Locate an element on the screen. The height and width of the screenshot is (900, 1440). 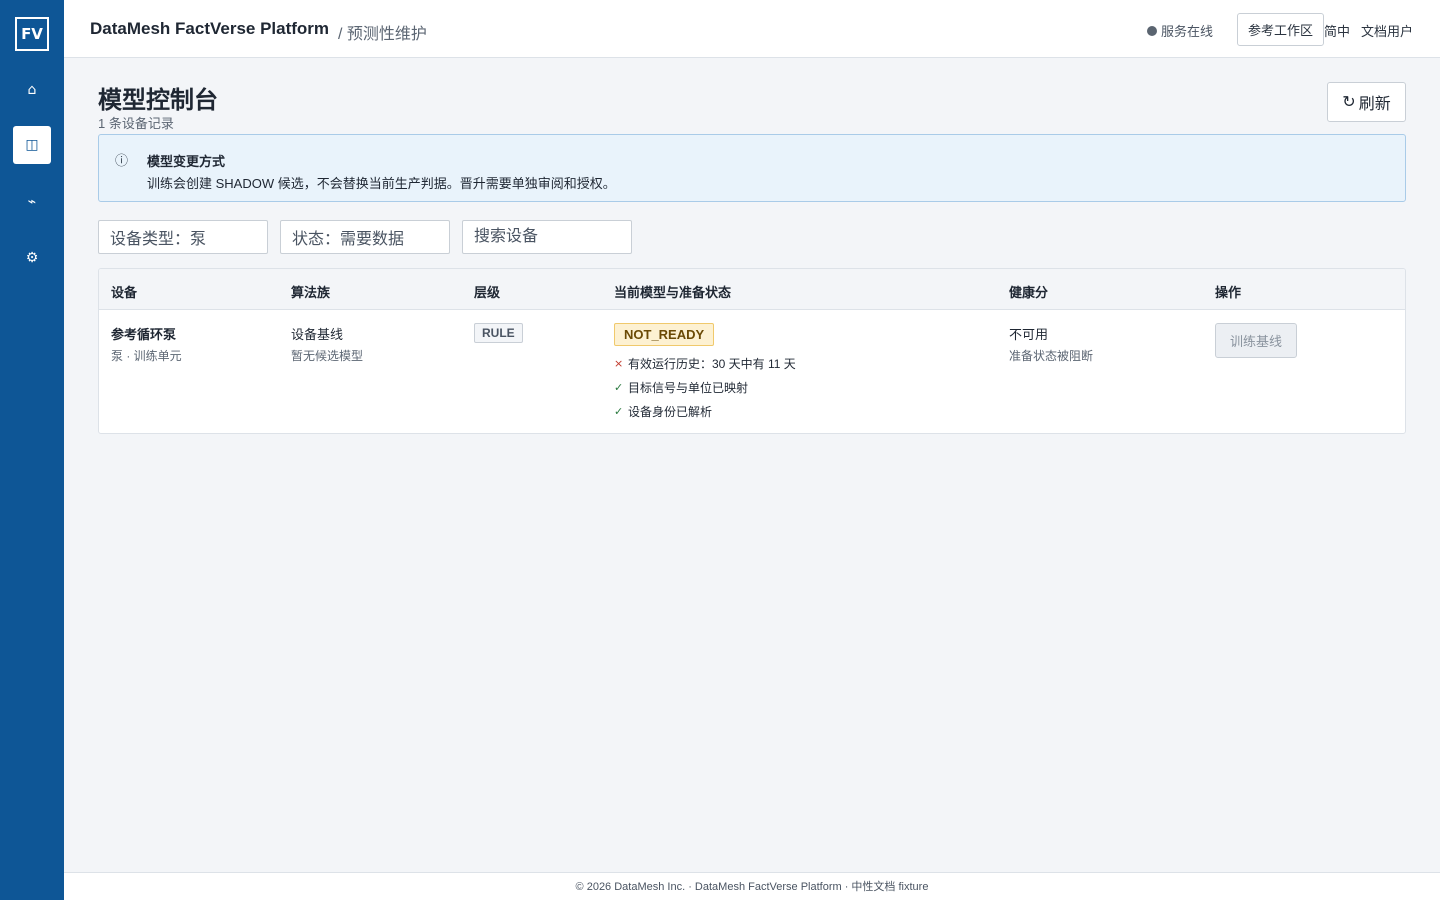
health-score: 不可用 is located at coordinates (1029, 334).